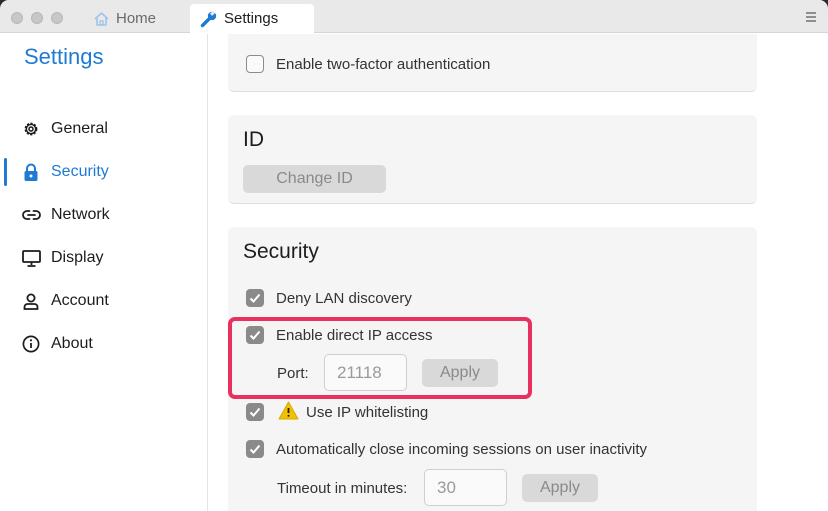 This screenshot has width=828, height=511. Describe the element at coordinates (31, 215) in the screenshot. I see `link-icon` at that location.